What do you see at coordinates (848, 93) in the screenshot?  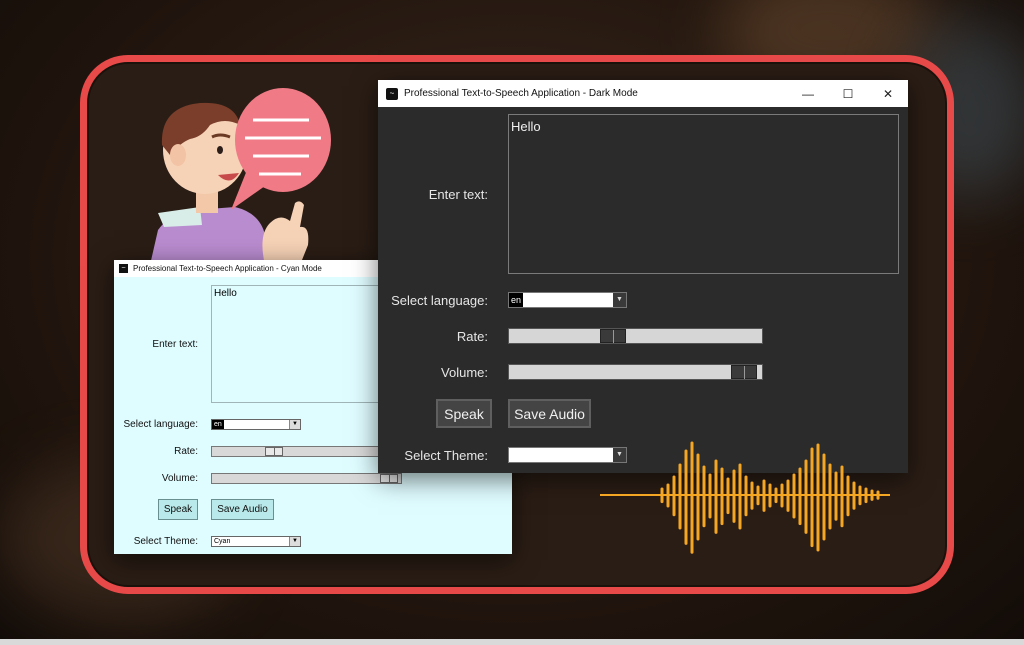 I see `maximize-icon: ☐` at bounding box center [848, 93].